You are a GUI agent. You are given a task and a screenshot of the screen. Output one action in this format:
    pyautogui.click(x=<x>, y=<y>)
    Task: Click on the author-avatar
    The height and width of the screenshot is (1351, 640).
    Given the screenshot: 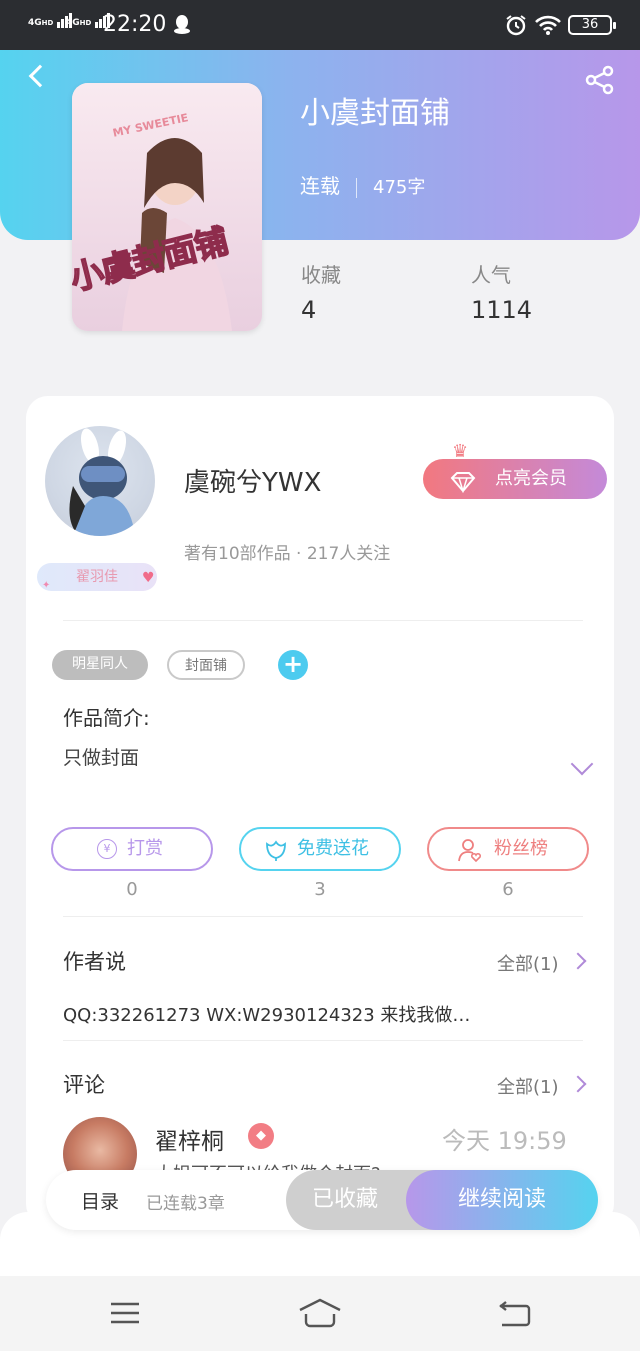 What is the action you would take?
    pyautogui.click(x=100, y=481)
    